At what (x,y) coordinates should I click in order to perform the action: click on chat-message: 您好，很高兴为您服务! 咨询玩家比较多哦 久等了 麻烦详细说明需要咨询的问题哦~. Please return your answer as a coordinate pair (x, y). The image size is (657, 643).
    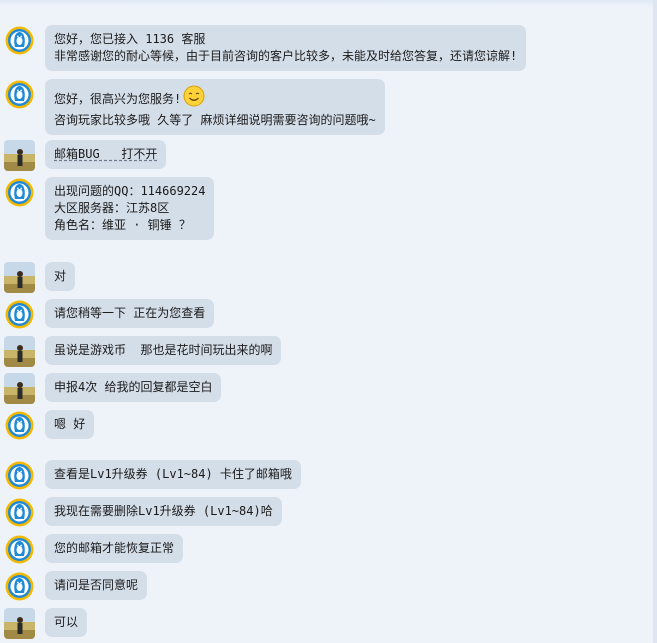
    Looking at the image, I should click on (194, 107).